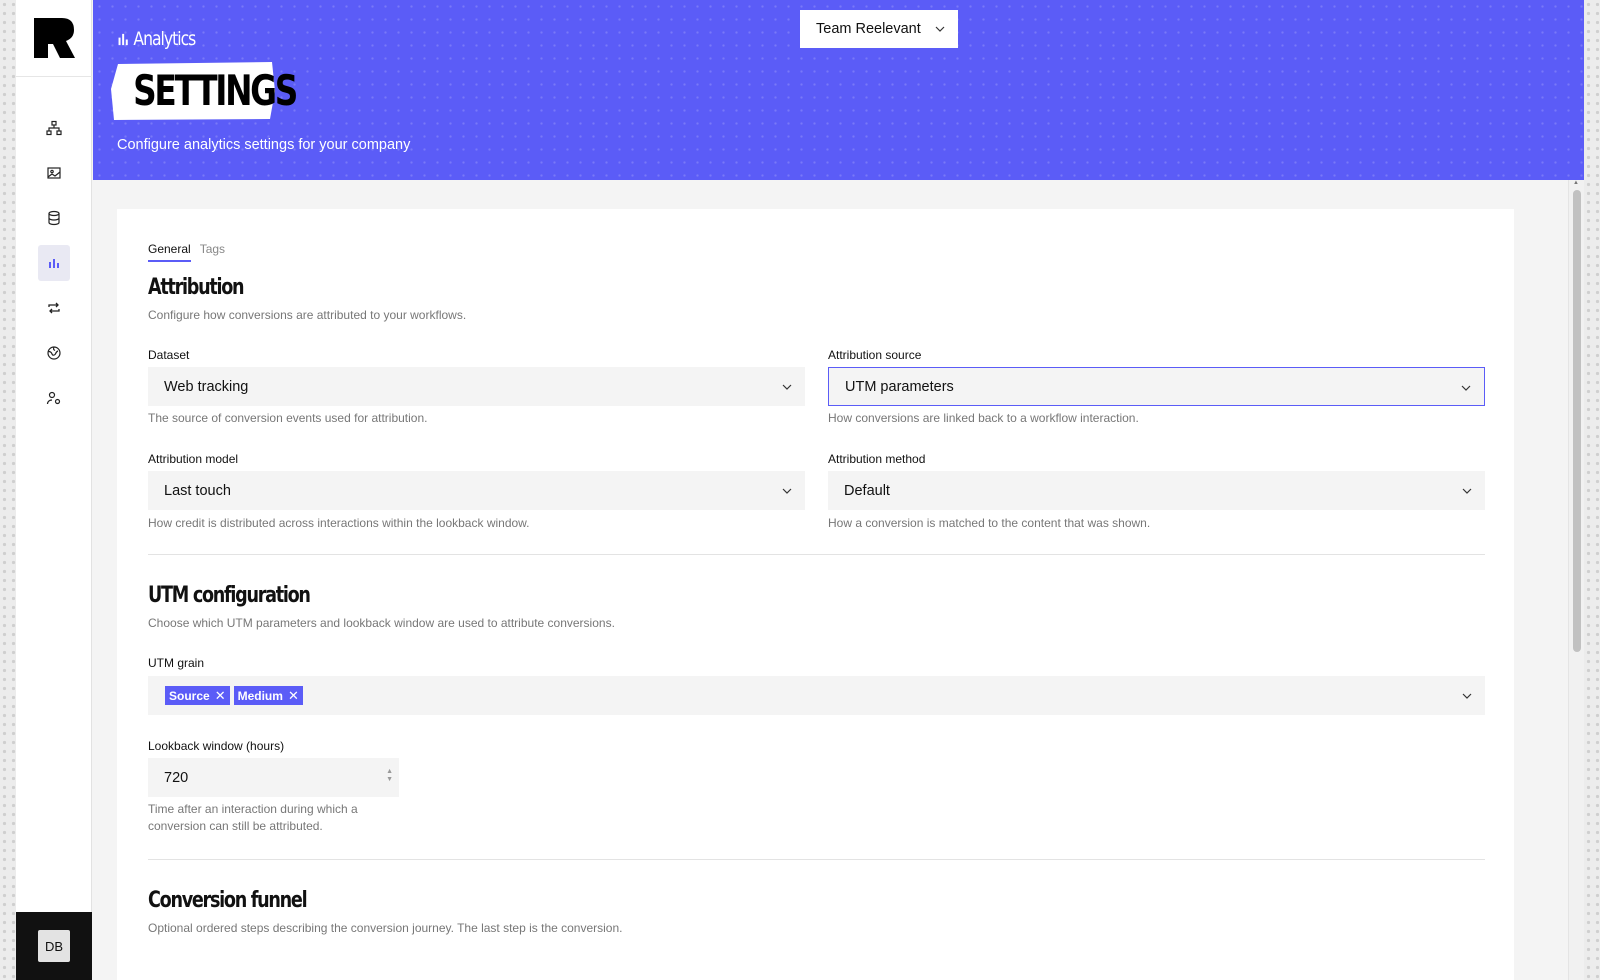 This screenshot has height=980, width=1600. Describe the element at coordinates (389, 776) in the screenshot. I see `number-stepper: ▲ ▼` at that location.